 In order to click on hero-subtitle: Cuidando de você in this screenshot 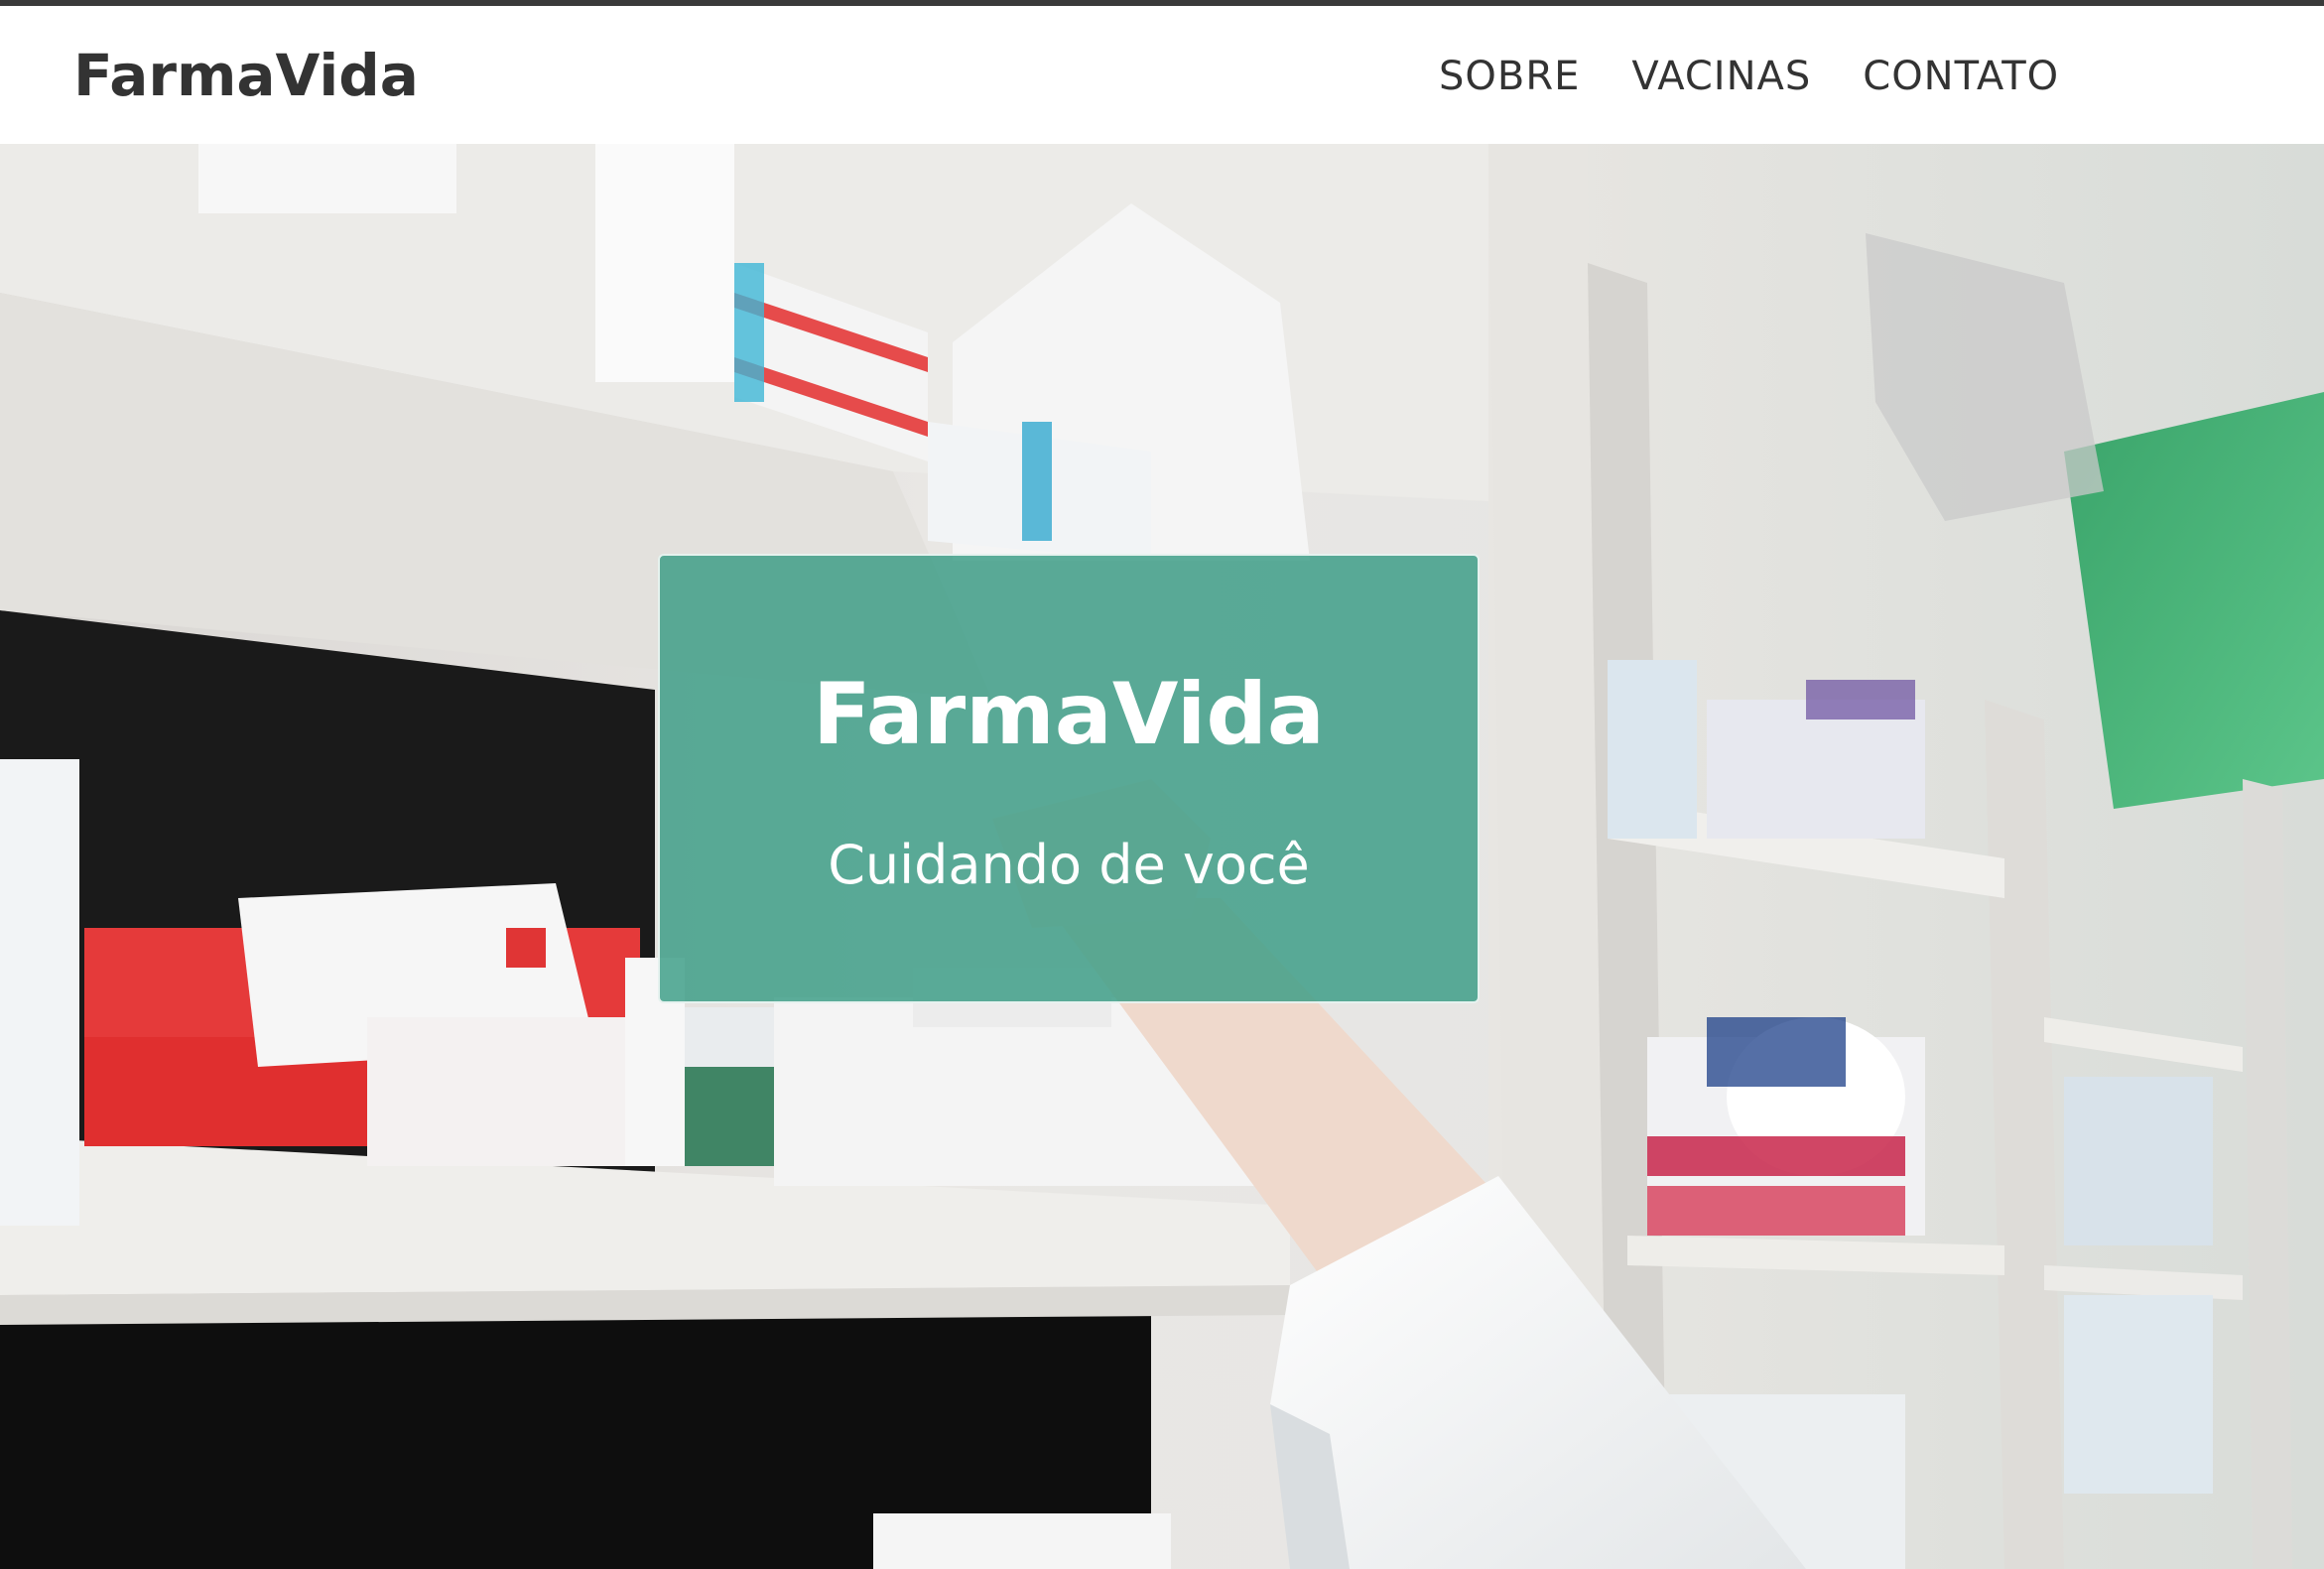, I will do `click(1069, 865)`.